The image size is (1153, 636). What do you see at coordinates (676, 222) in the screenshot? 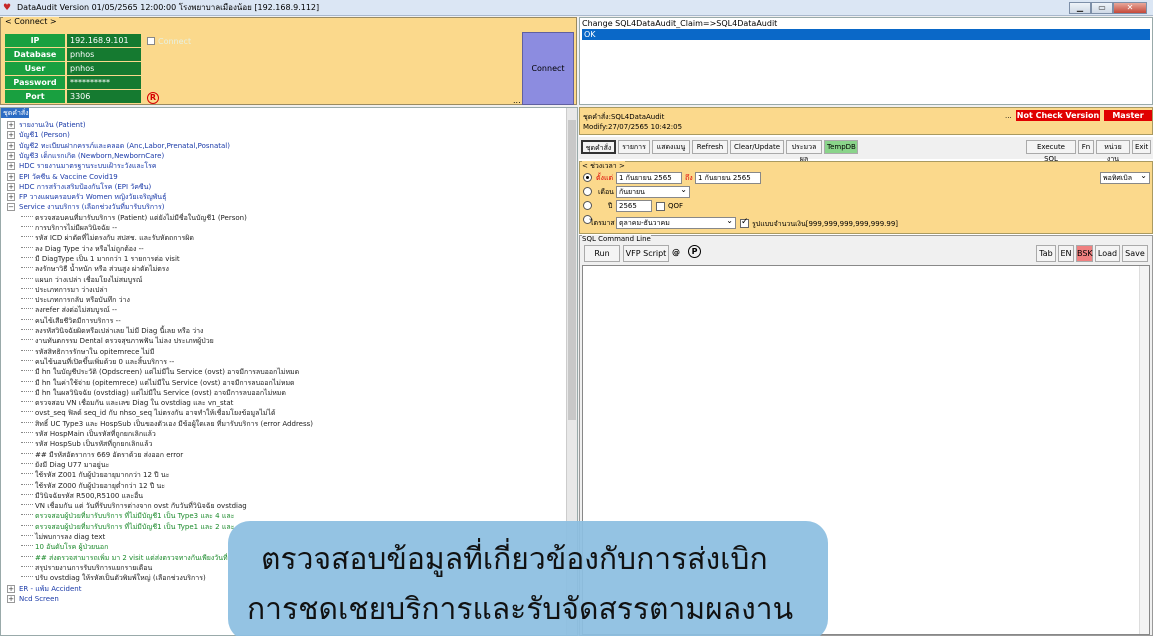
I see `quarter-select: ตุลาคม-ธันวาคม` at bounding box center [676, 222].